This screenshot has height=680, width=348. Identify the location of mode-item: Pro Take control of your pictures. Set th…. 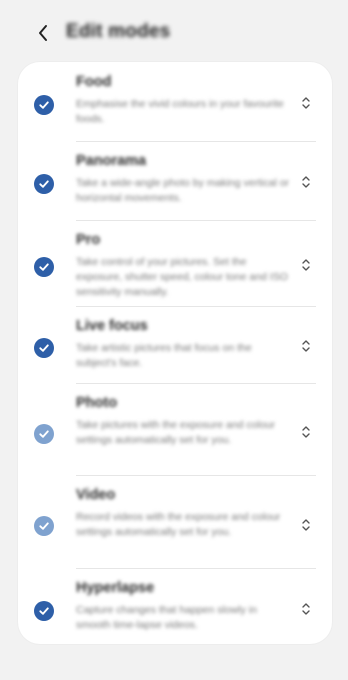
(175, 263).